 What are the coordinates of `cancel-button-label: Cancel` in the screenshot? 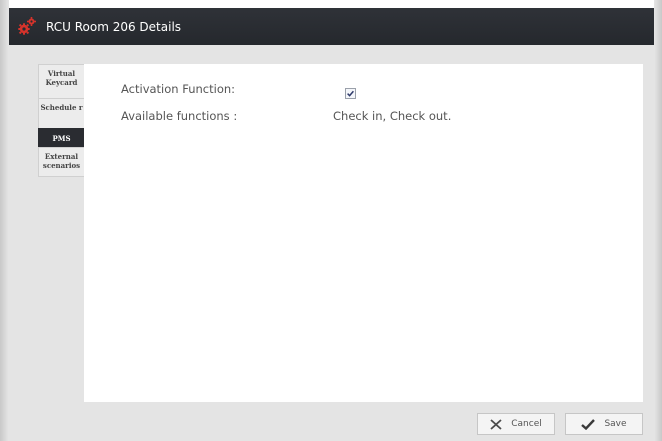 It's located at (526, 424).